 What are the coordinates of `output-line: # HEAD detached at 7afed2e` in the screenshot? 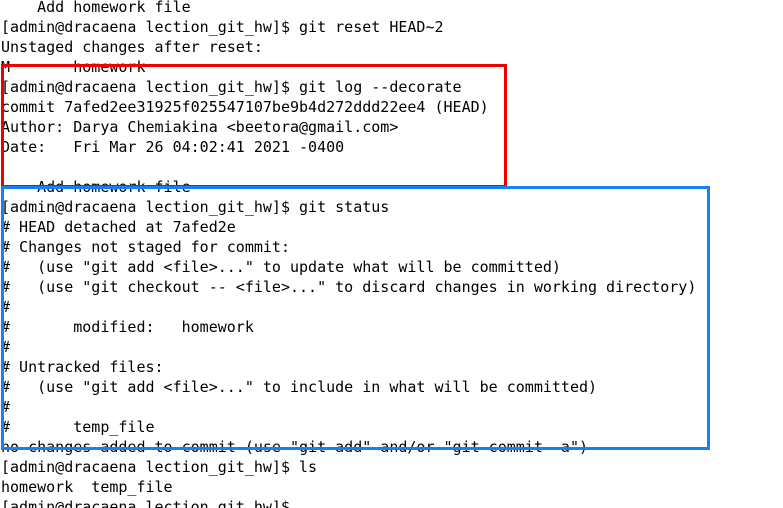 It's located at (118, 227).